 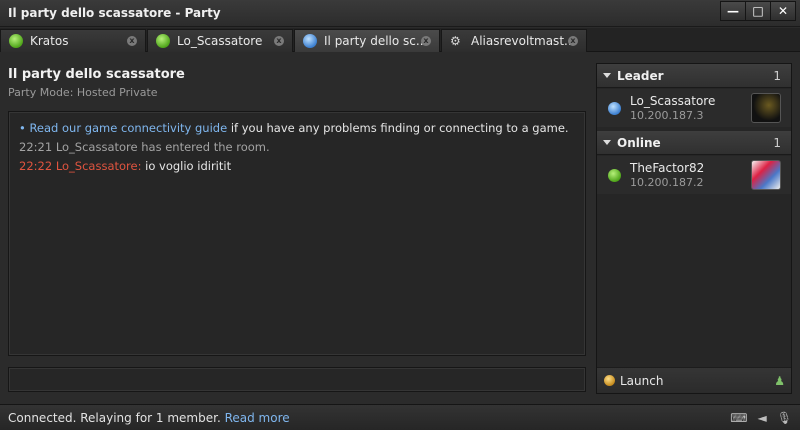 What do you see at coordinates (667, 182) in the screenshot?
I see `member-ip: 10.200.187.2` at bounding box center [667, 182].